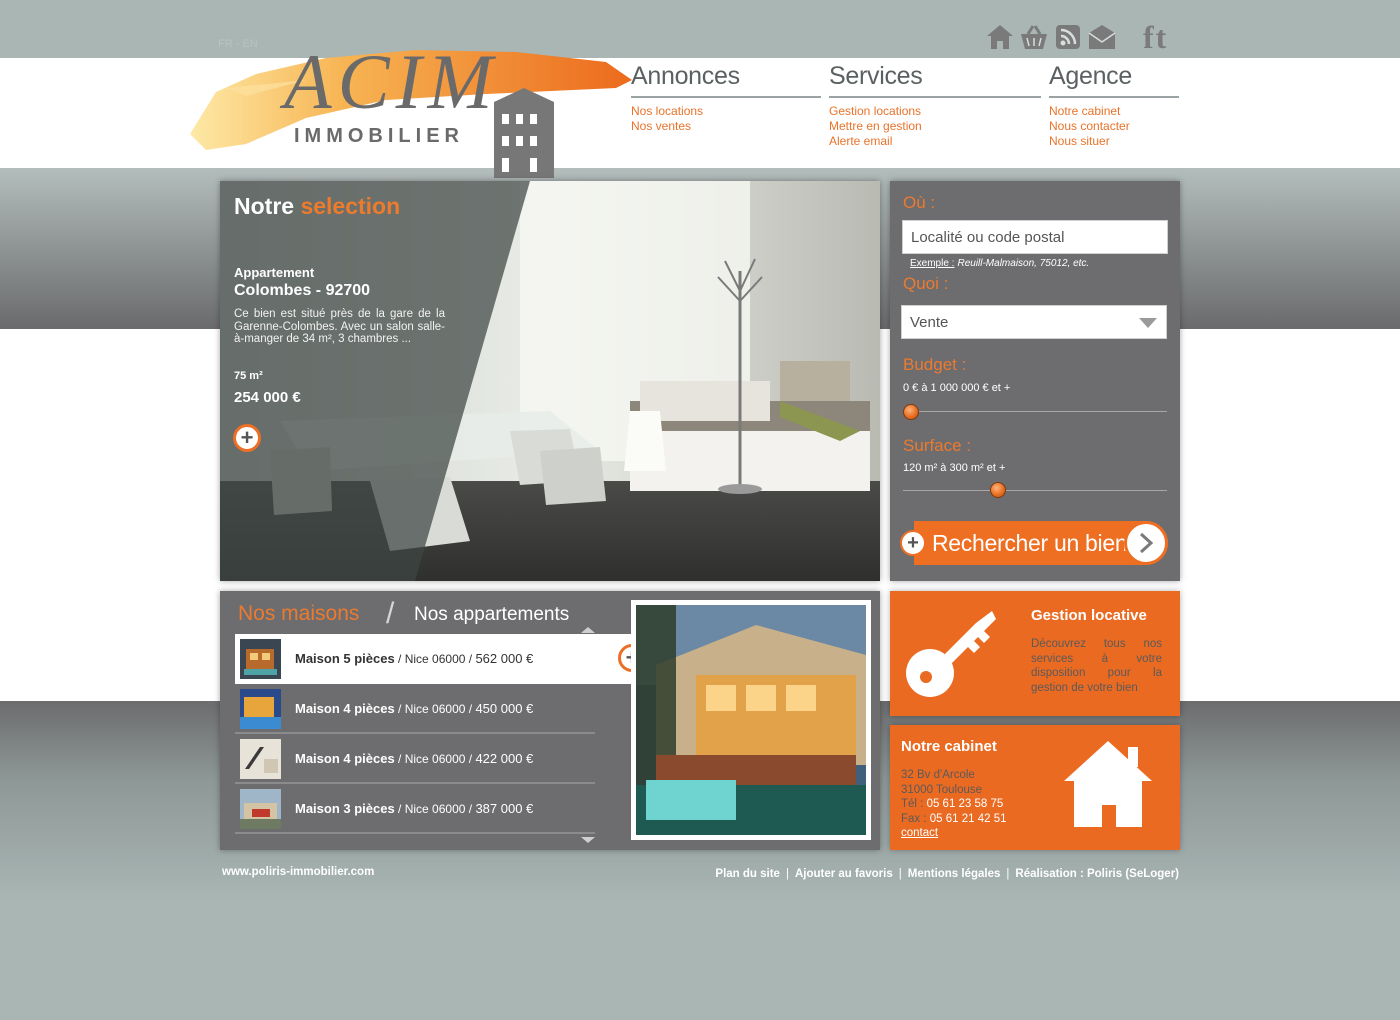 This screenshot has width=1400, height=1020. What do you see at coordinates (317, 206) in the screenshot?
I see `featured-title: Notre selection` at bounding box center [317, 206].